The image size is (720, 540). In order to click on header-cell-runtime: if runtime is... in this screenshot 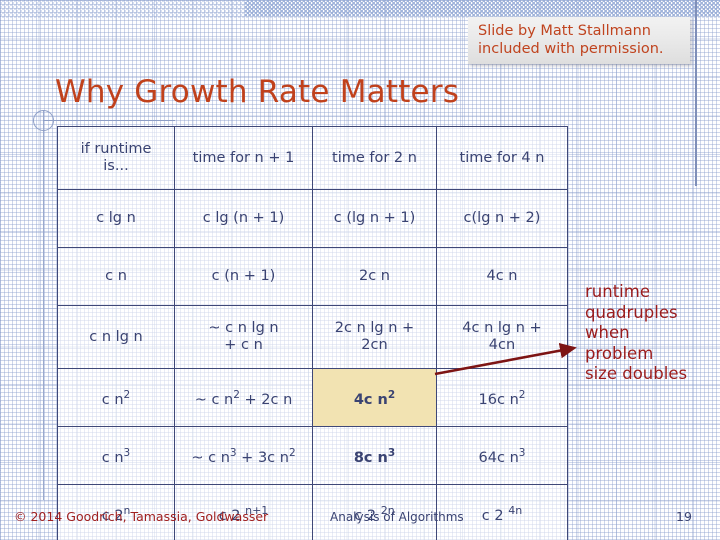, I will do `click(116, 158)`.